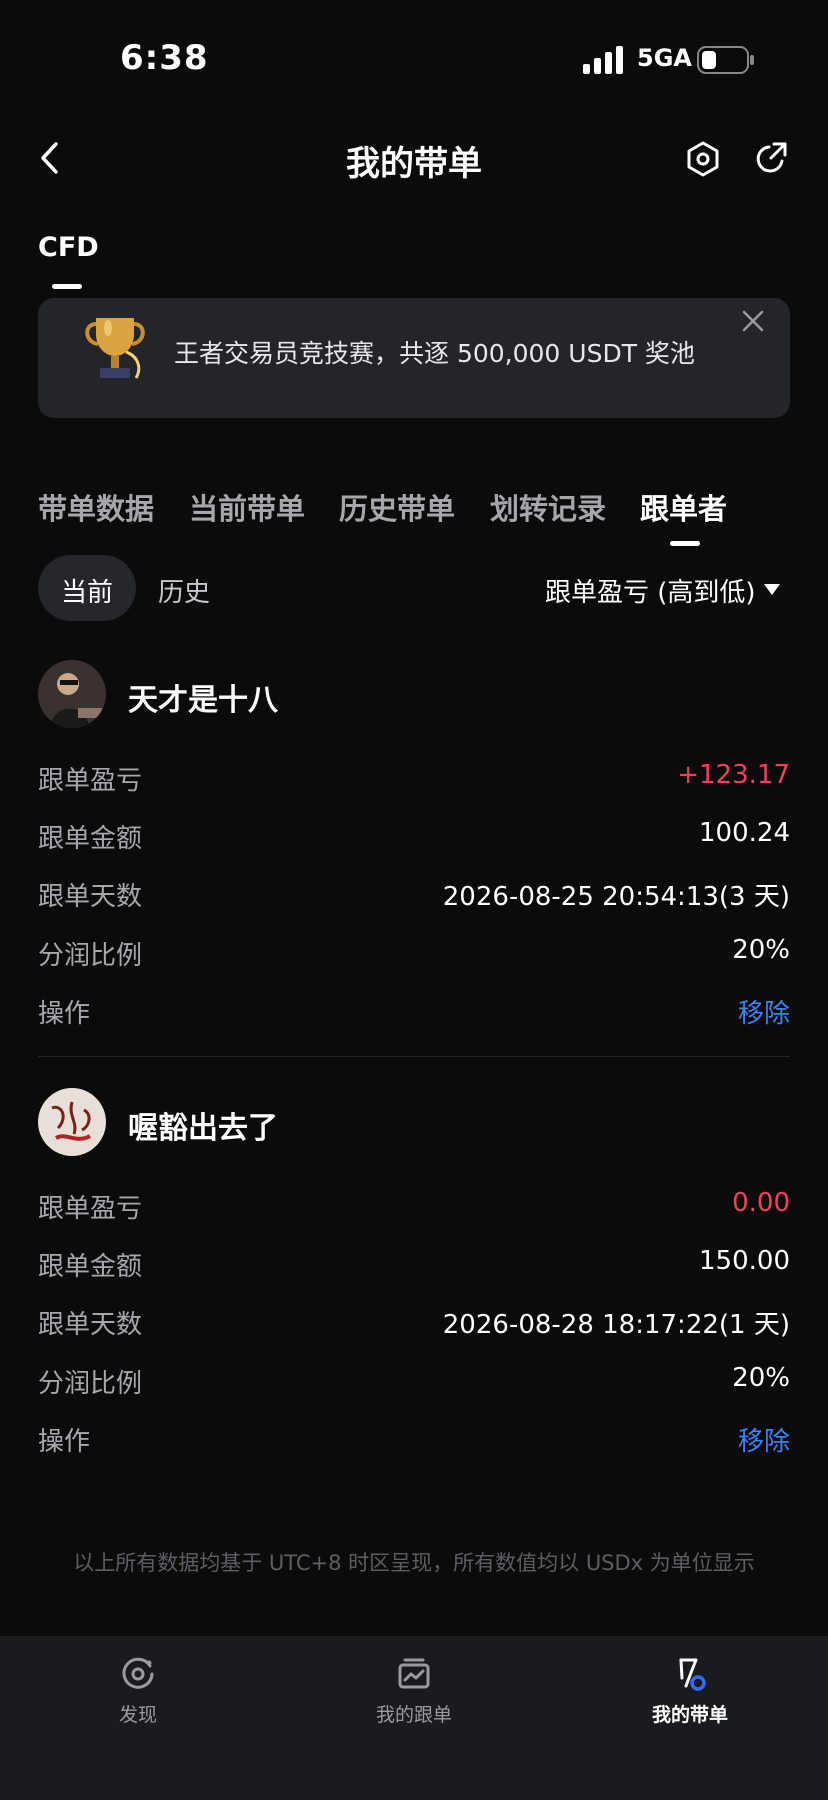  What do you see at coordinates (164, 58) in the screenshot?
I see `status-time: 6:38` at bounding box center [164, 58].